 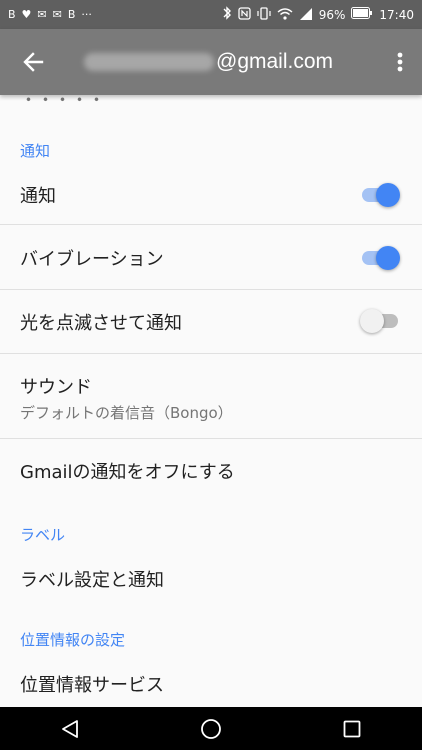 What do you see at coordinates (92, 580) in the screenshot?
I see `setting-label: ラベル設定と通知` at bounding box center [92, 580].